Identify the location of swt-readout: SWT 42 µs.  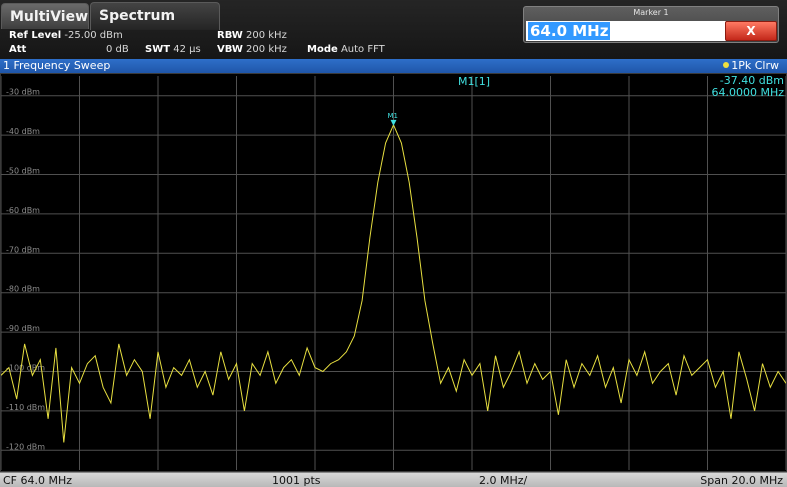
(173, 49).